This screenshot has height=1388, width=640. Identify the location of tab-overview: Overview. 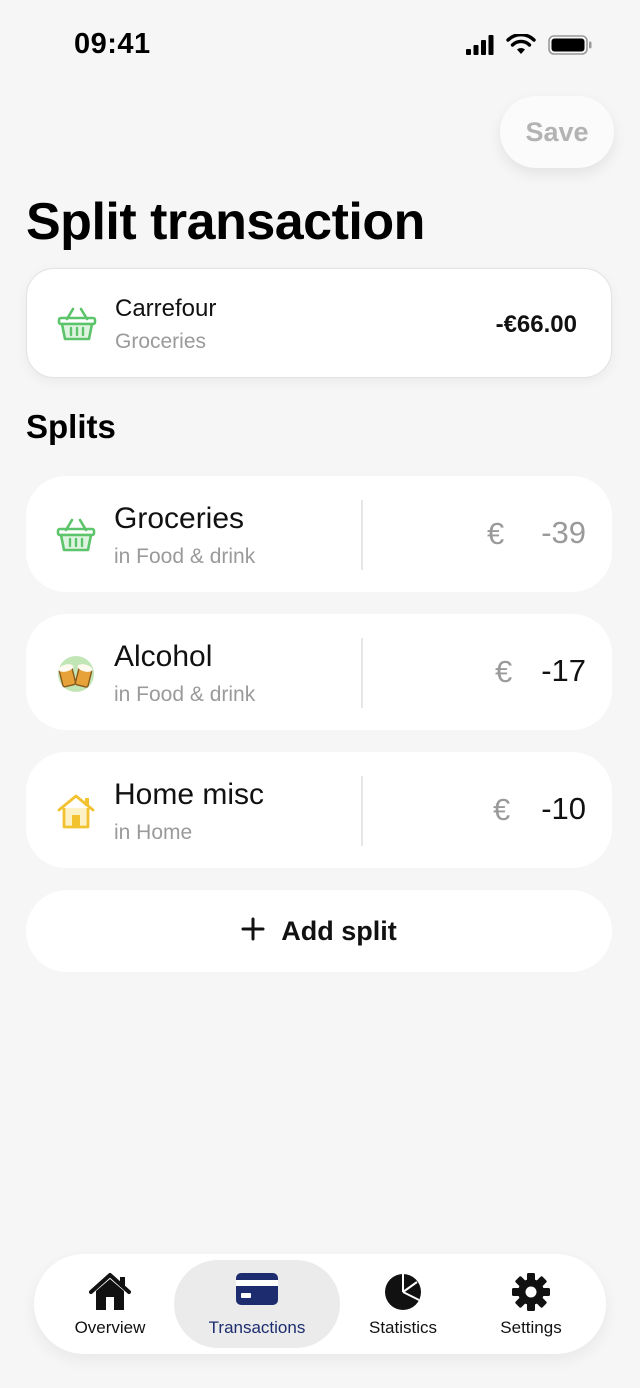
(110, 1304).